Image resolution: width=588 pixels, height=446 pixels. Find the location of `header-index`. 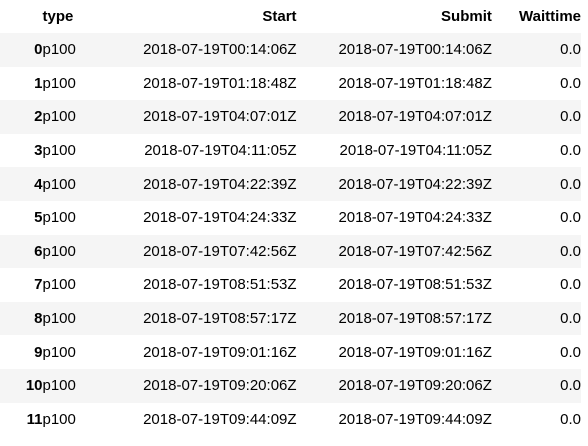

header-index is located at coordinates (21, 16).